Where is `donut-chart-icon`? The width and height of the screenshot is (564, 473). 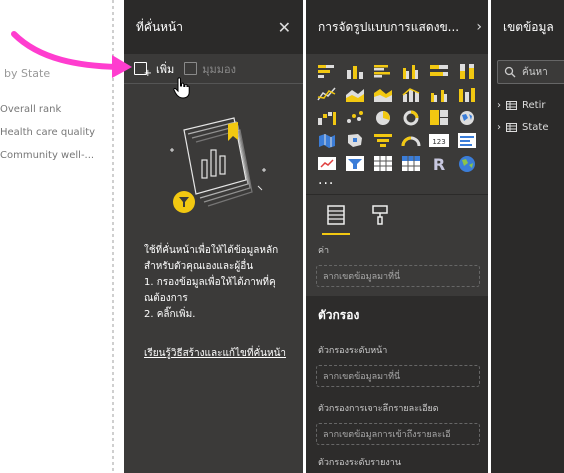 donut-chart-icon is located at coordinates (411, 117).